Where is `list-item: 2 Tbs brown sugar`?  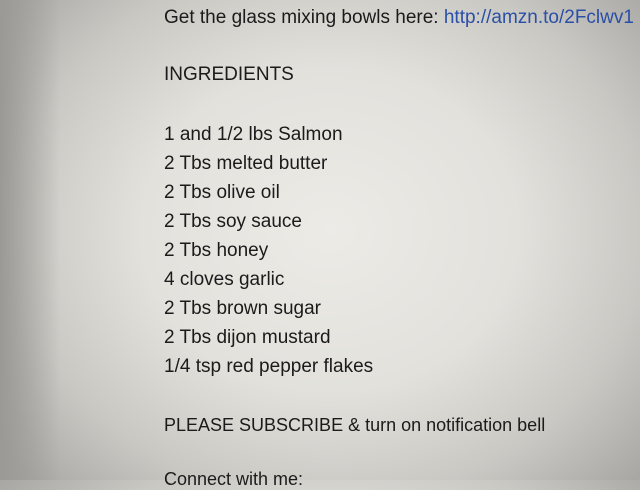
list-item: 2 Tbs brown sugar is located at coordinates (243, 308).